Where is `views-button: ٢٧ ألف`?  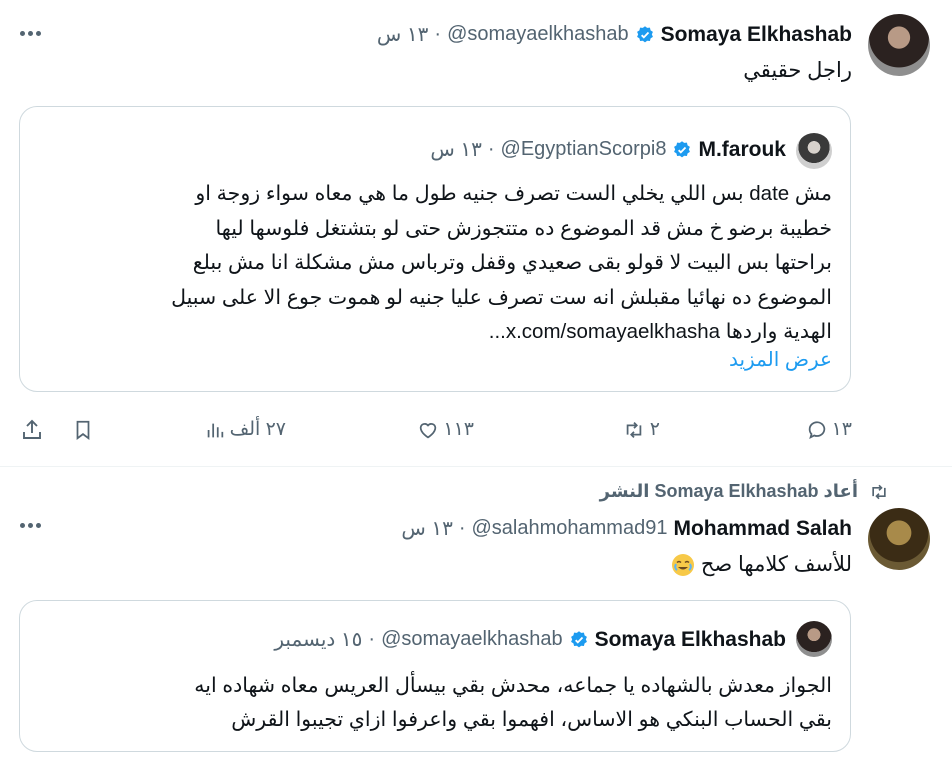 views-button: ٢٧ ألف is located at coordinates (245, 429).